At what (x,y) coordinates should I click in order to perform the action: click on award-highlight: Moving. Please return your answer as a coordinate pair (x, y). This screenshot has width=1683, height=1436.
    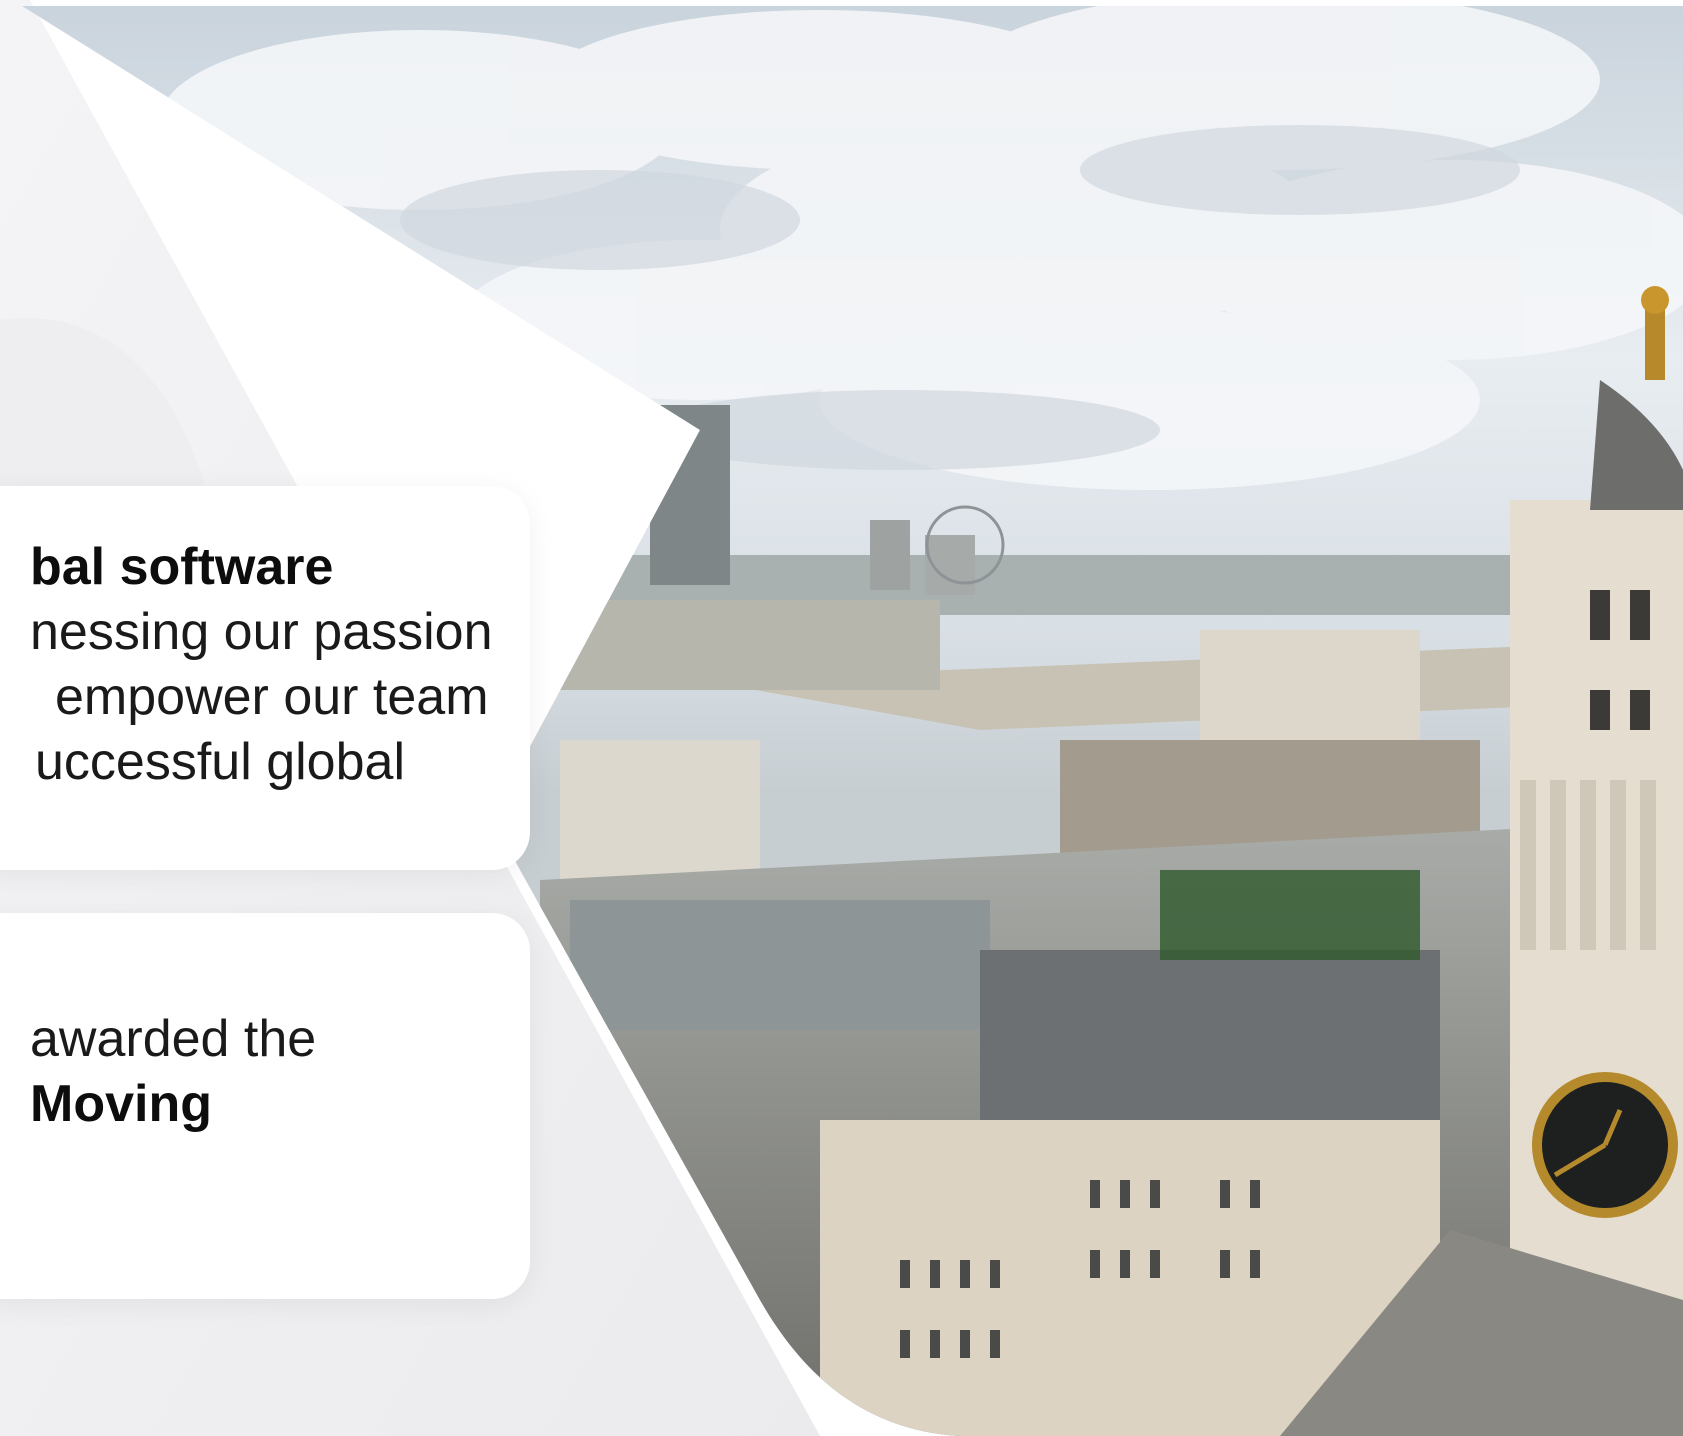
    Looking at the image, I should click on (121, 1104).